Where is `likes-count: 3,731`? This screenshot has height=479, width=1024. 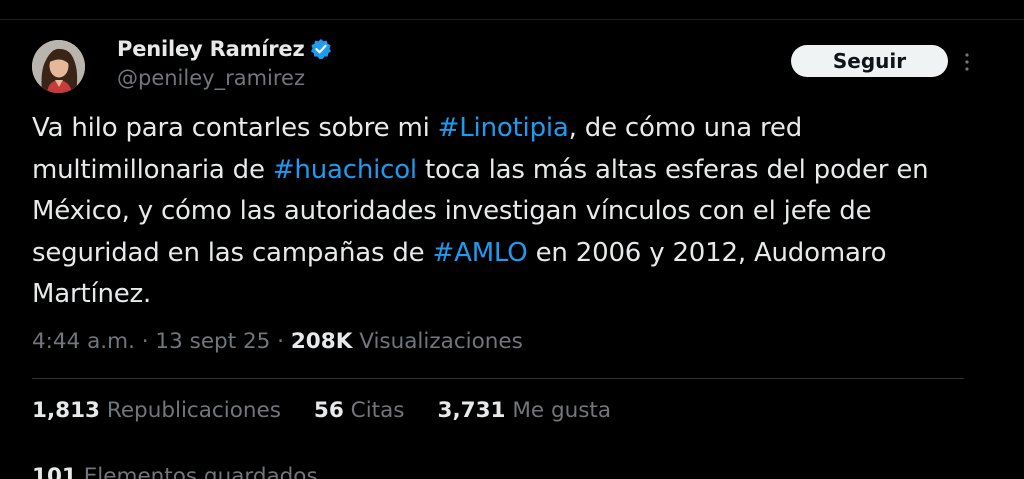 likes-count: 3,731 is located at coordinates (471, 410).